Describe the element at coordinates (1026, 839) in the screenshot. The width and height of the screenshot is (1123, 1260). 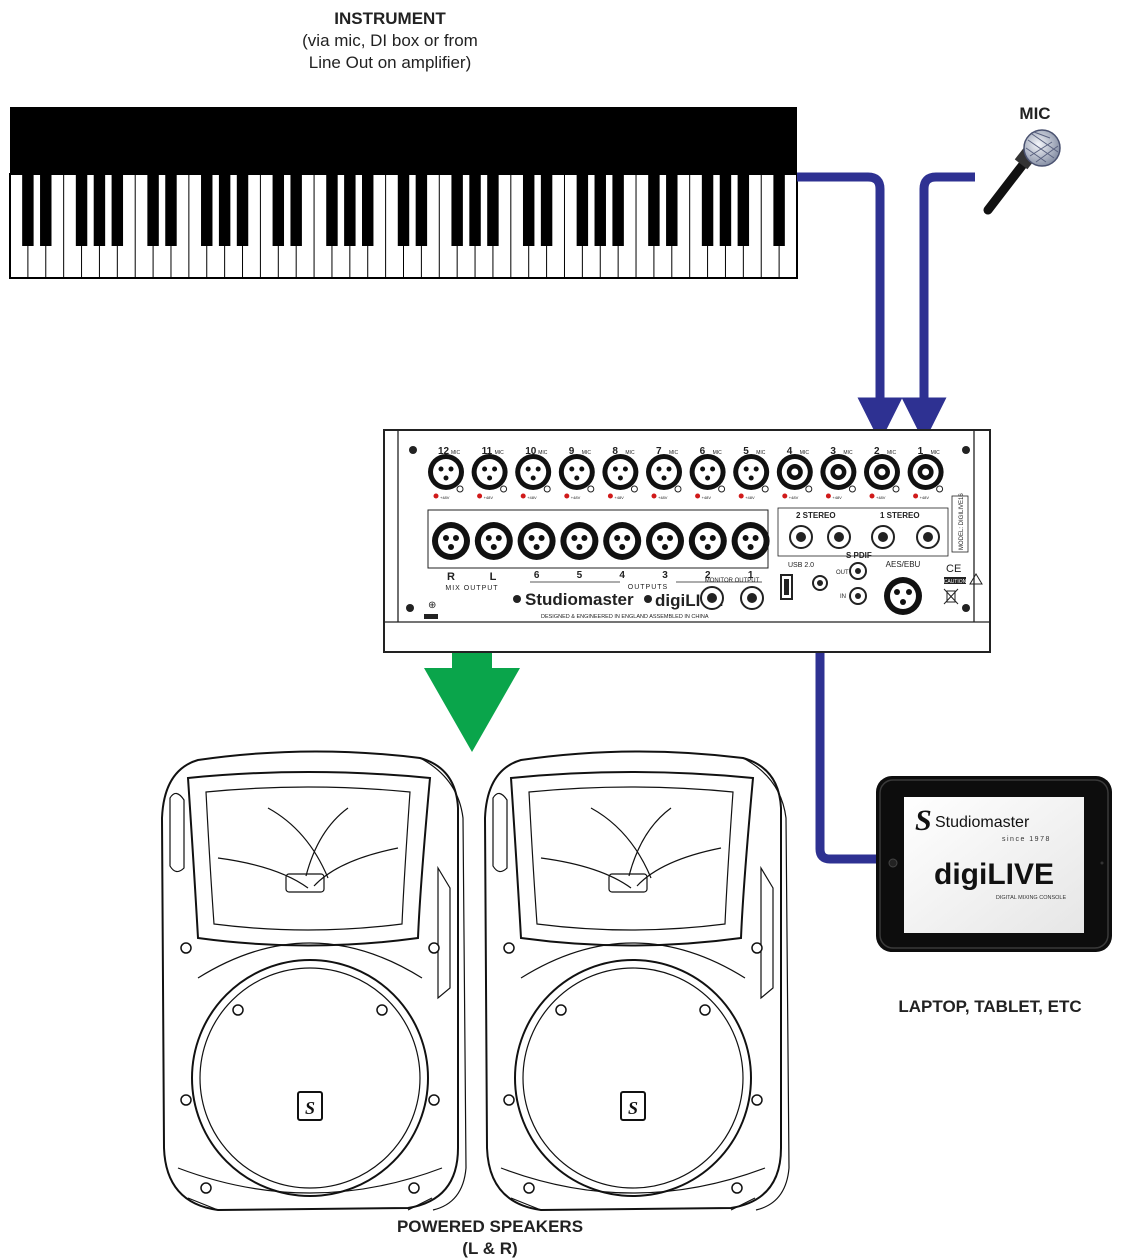
I see `tablet-since: since 1978` at that location.